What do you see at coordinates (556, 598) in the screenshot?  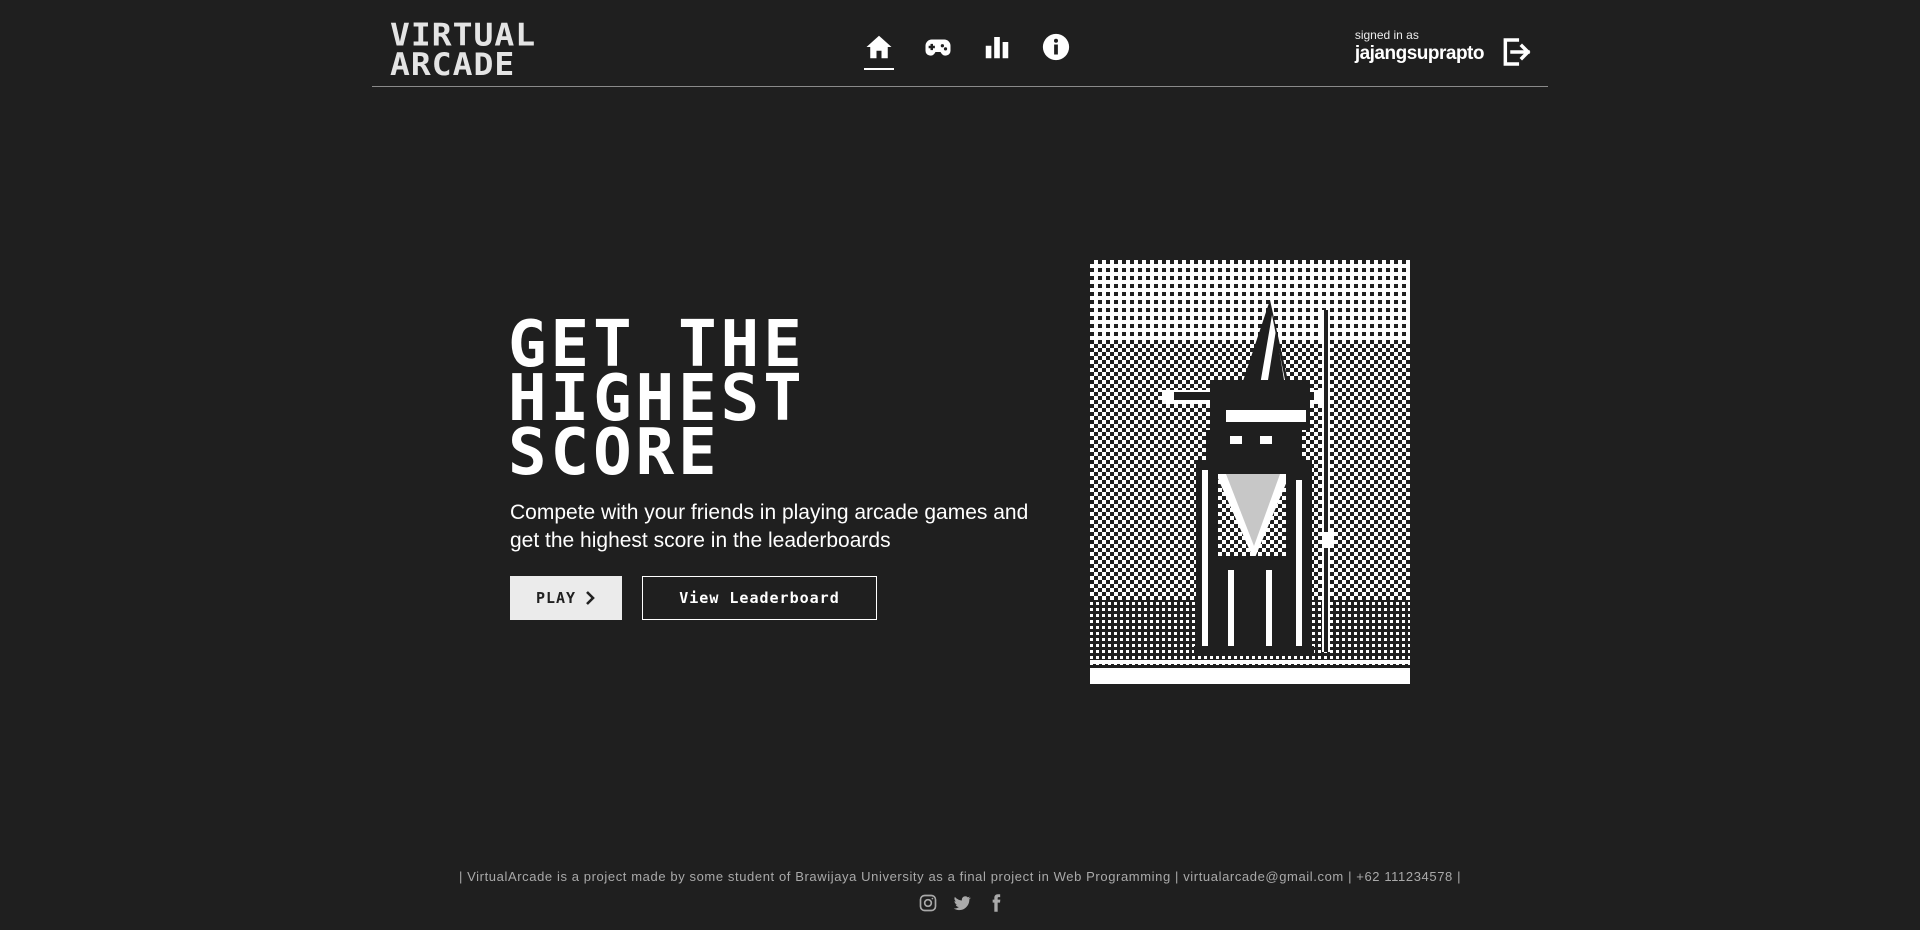 I see `play-button-label: PLAY` at bounding box center [556, 598].